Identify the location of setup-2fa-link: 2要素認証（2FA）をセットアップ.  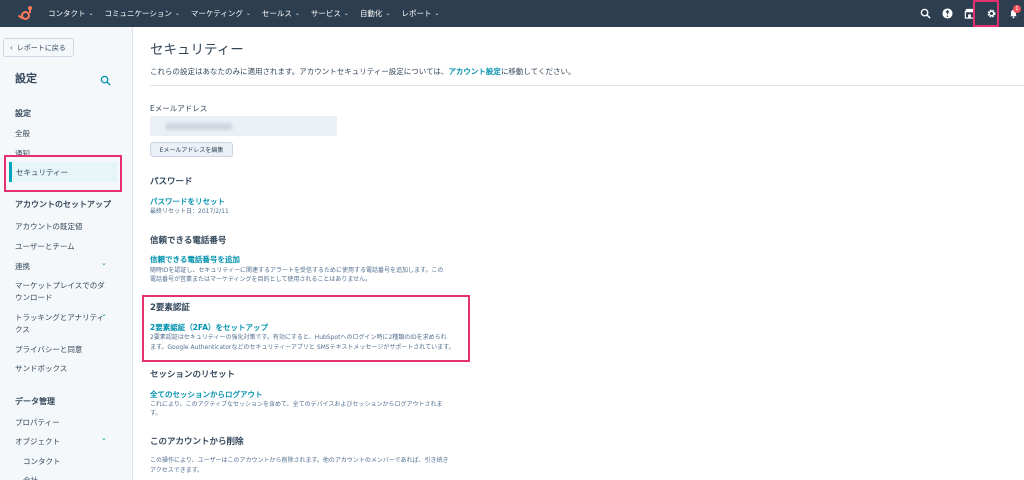
(209, 327).